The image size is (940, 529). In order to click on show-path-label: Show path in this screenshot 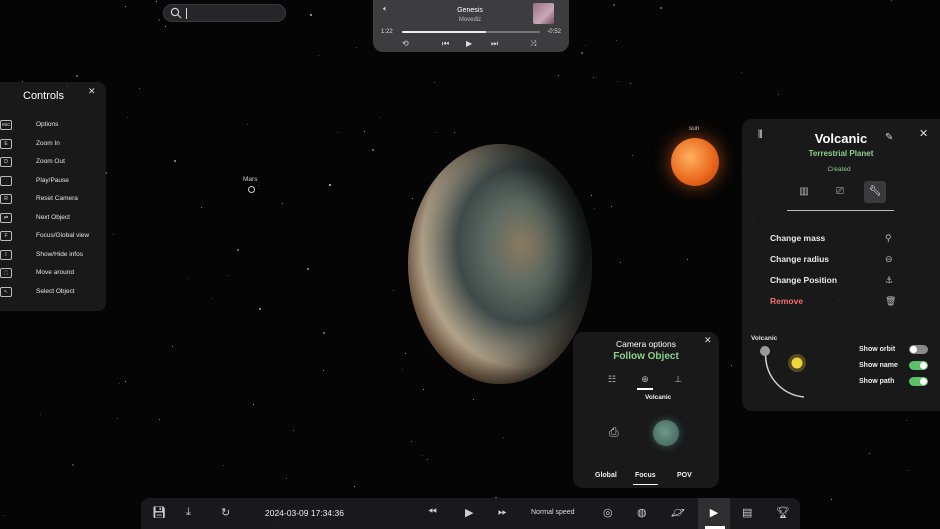, I will do `click(877, 381)`.